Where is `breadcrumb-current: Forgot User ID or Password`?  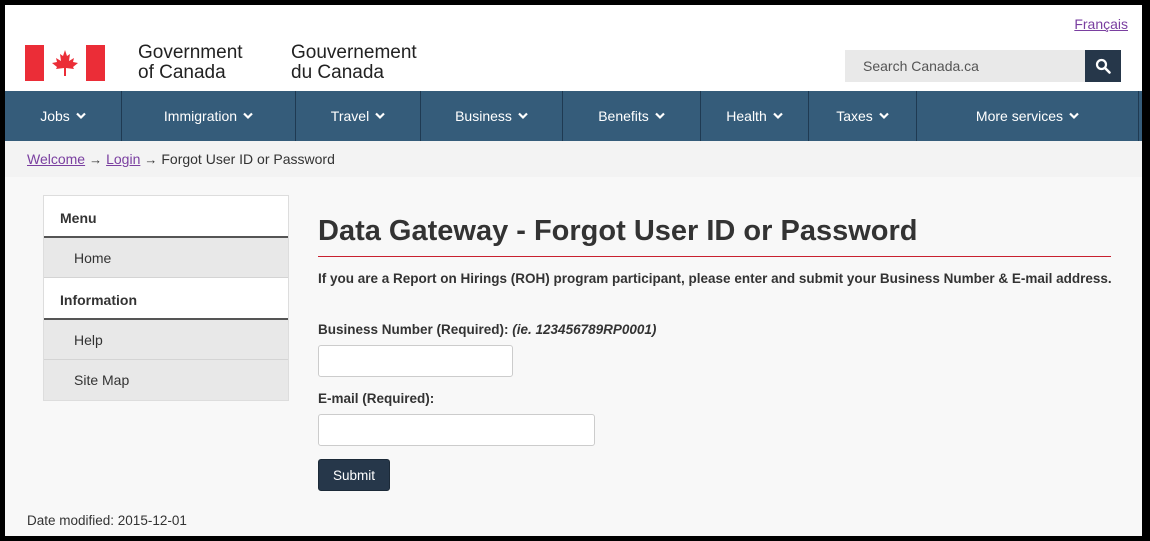
breadcrumb-current: Forgot User ID or Password is located at coordinates (248, 159).